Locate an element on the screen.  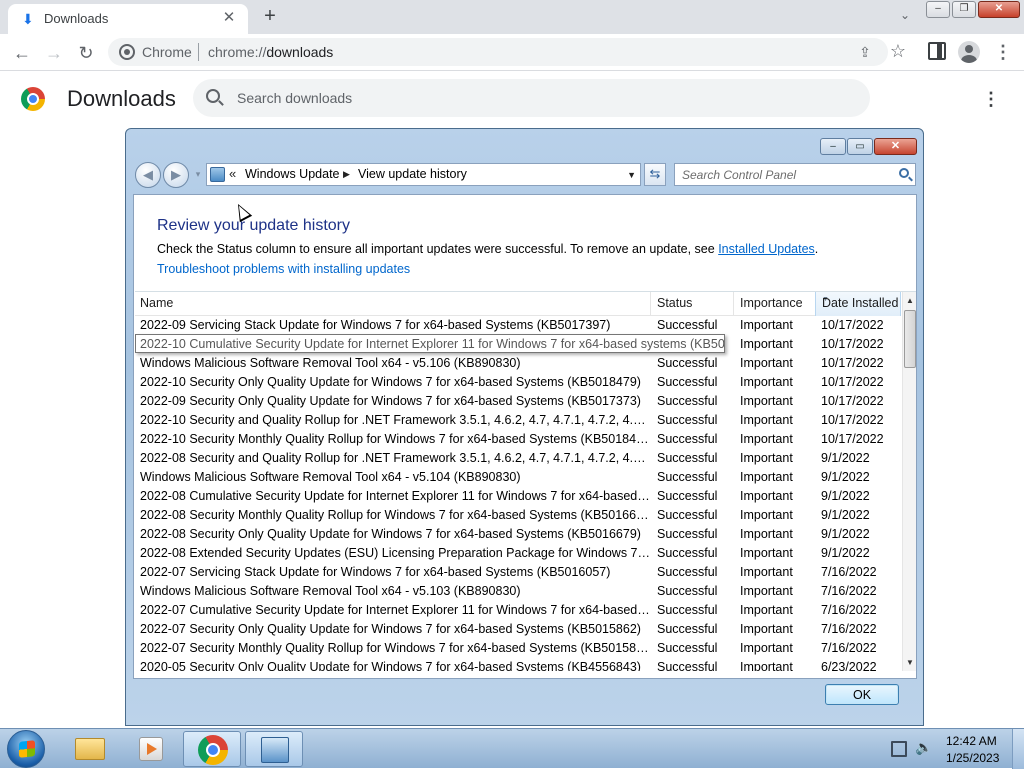
clock-date: 1/25/2023 is located at coordinates (972, 758).